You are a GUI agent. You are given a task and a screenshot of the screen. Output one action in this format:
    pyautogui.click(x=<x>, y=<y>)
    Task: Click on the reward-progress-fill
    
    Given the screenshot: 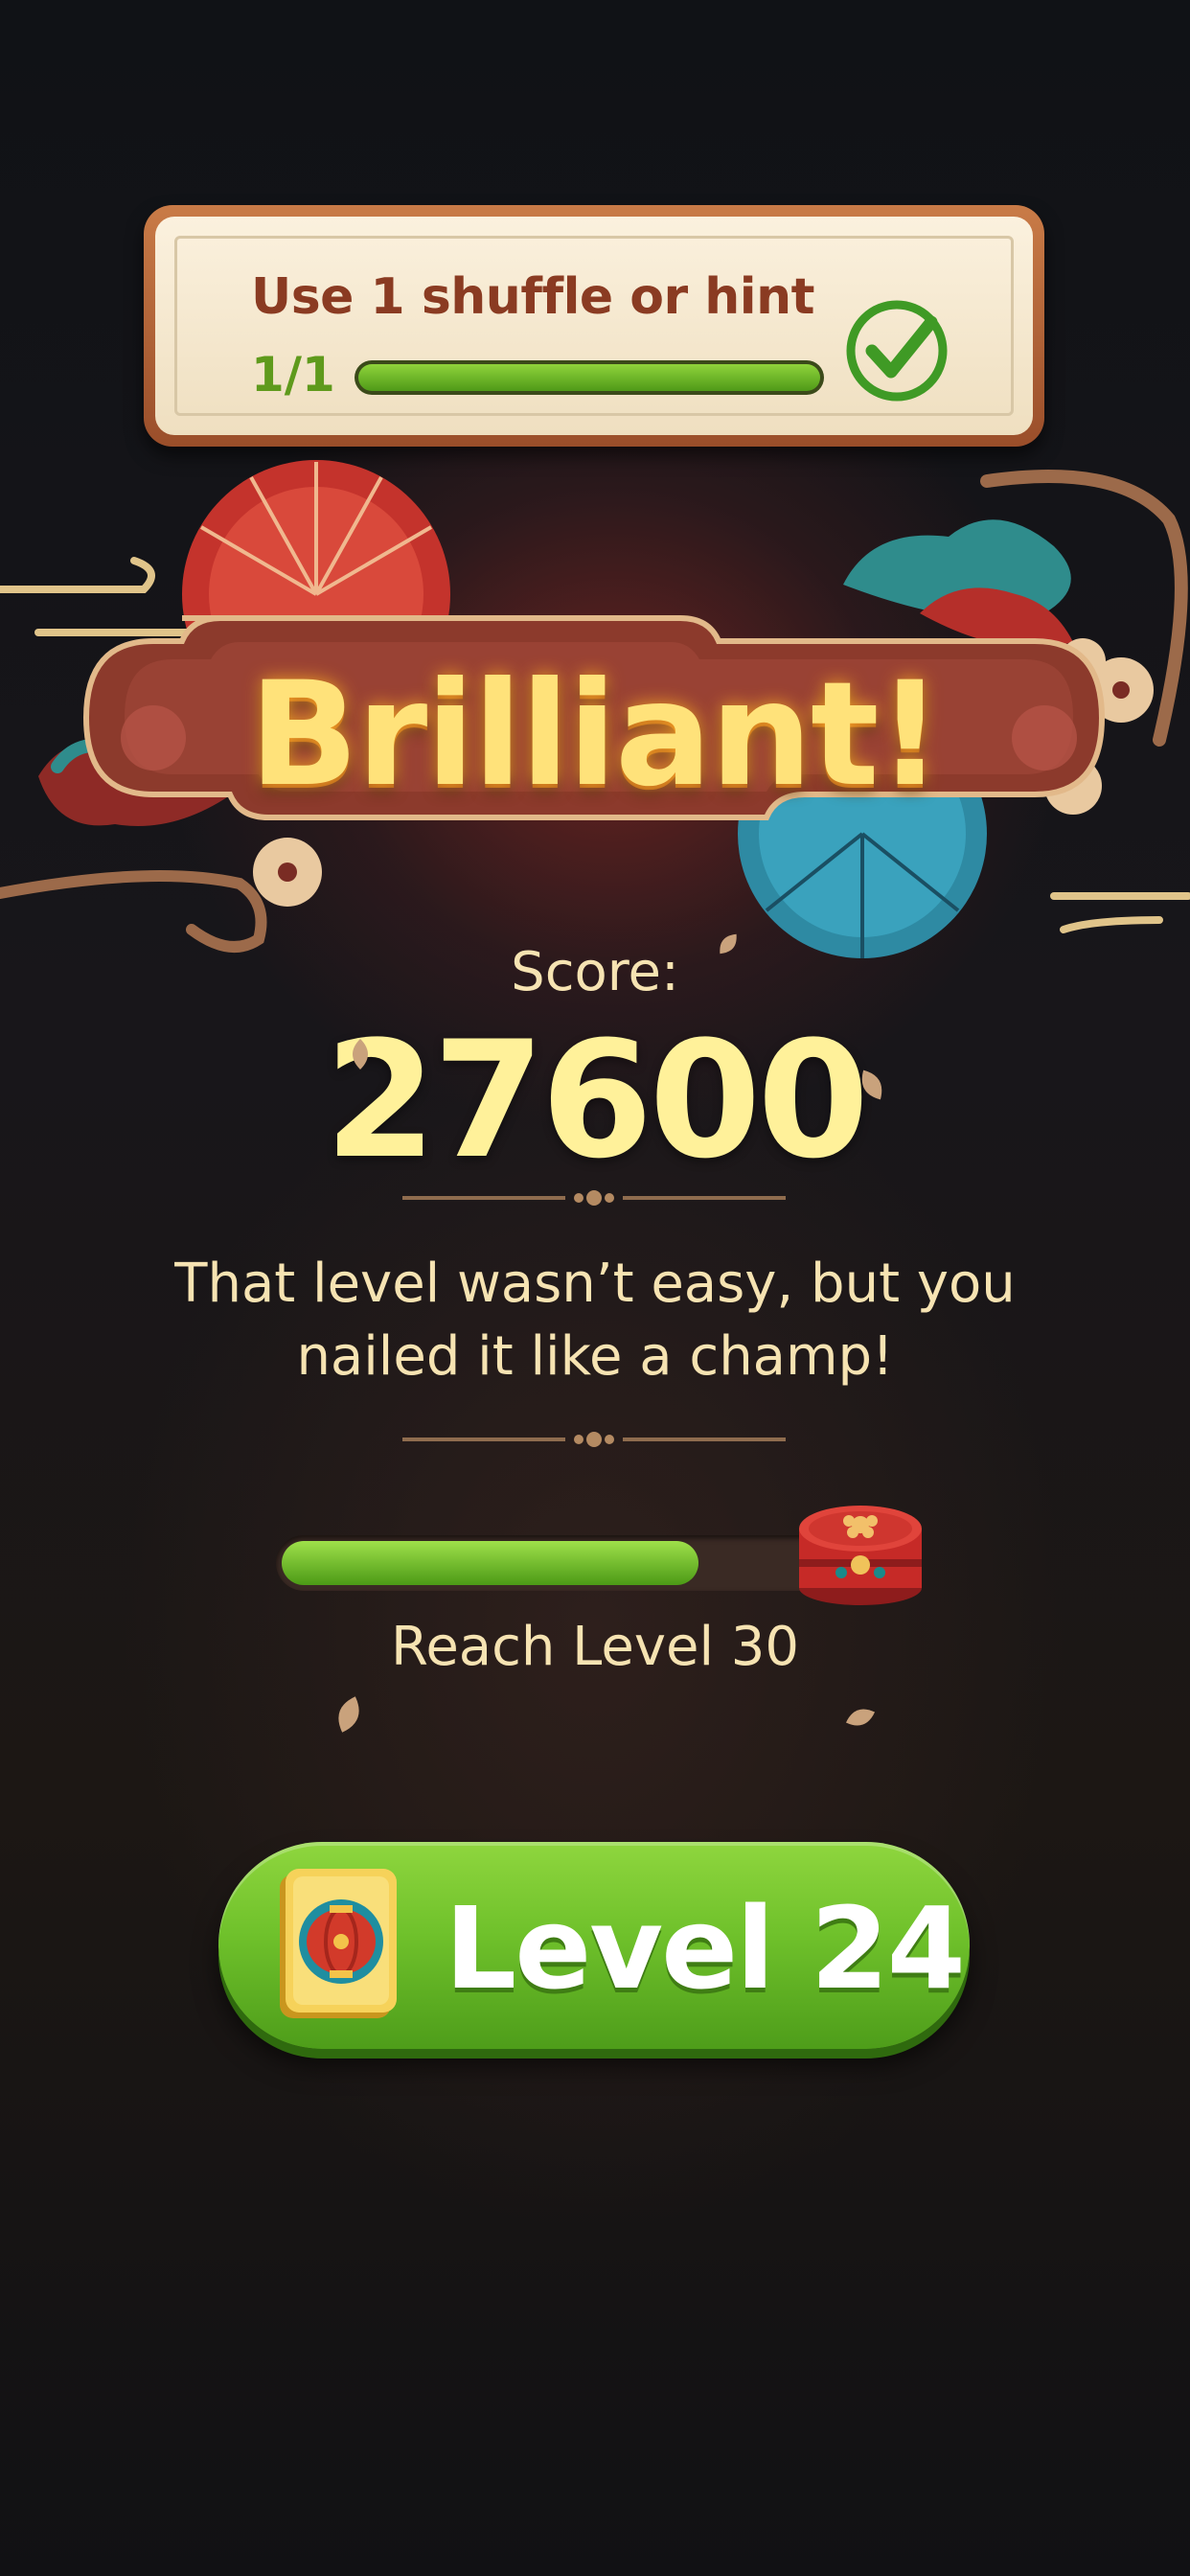 What is the action you would take?
    pyautogui.click(x=491, y=1563)
    